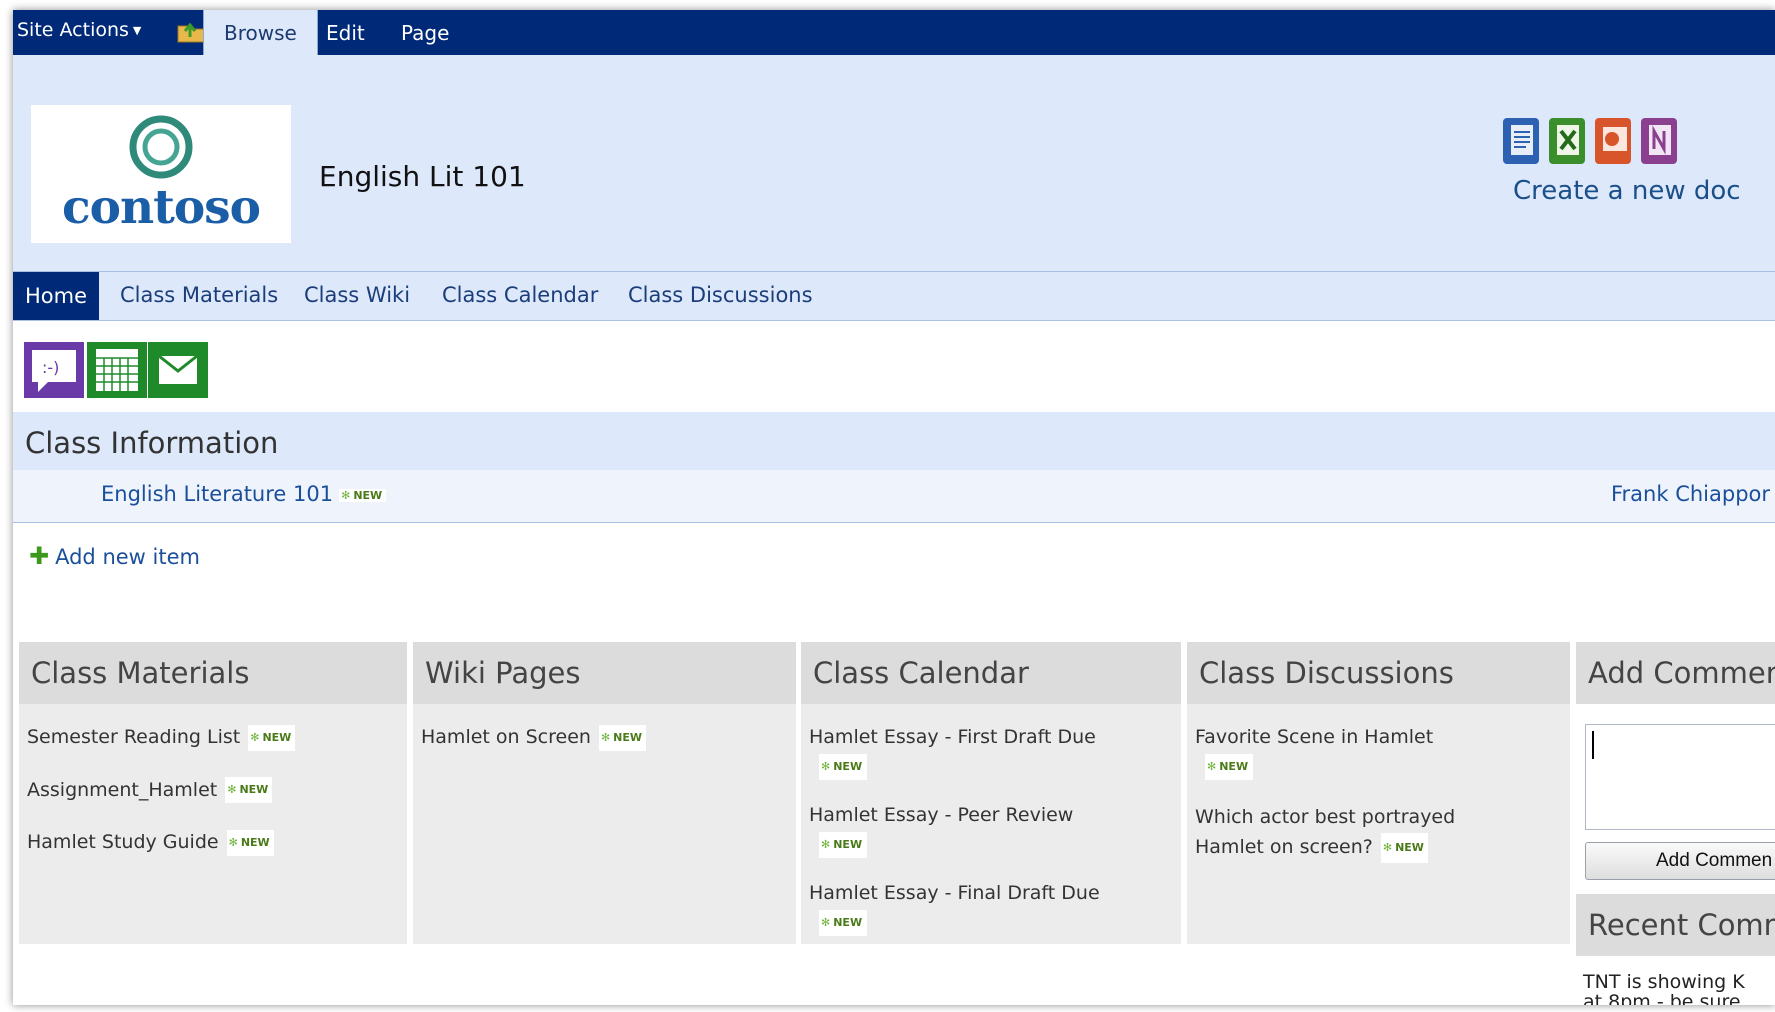 This screenshot has width=1775, height=1012. I want to click on create-new-doc-link: Create a new doc, so click(1627, 191).